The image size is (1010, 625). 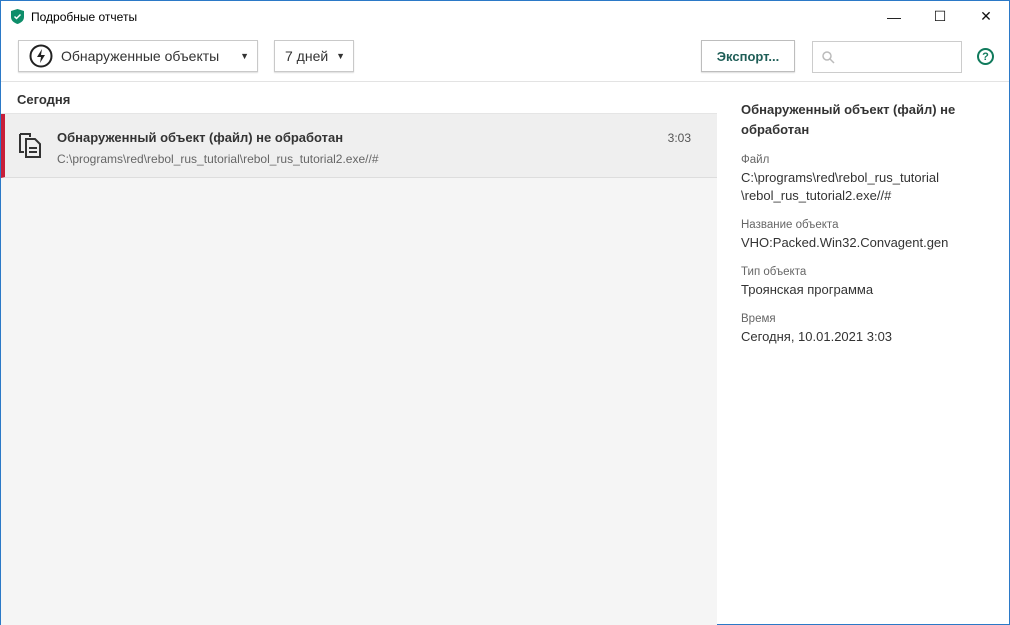 What do you see at coordinates (758, 319) in the screenshot?
I see `field-label: Время` at bounding box center [758, 319].